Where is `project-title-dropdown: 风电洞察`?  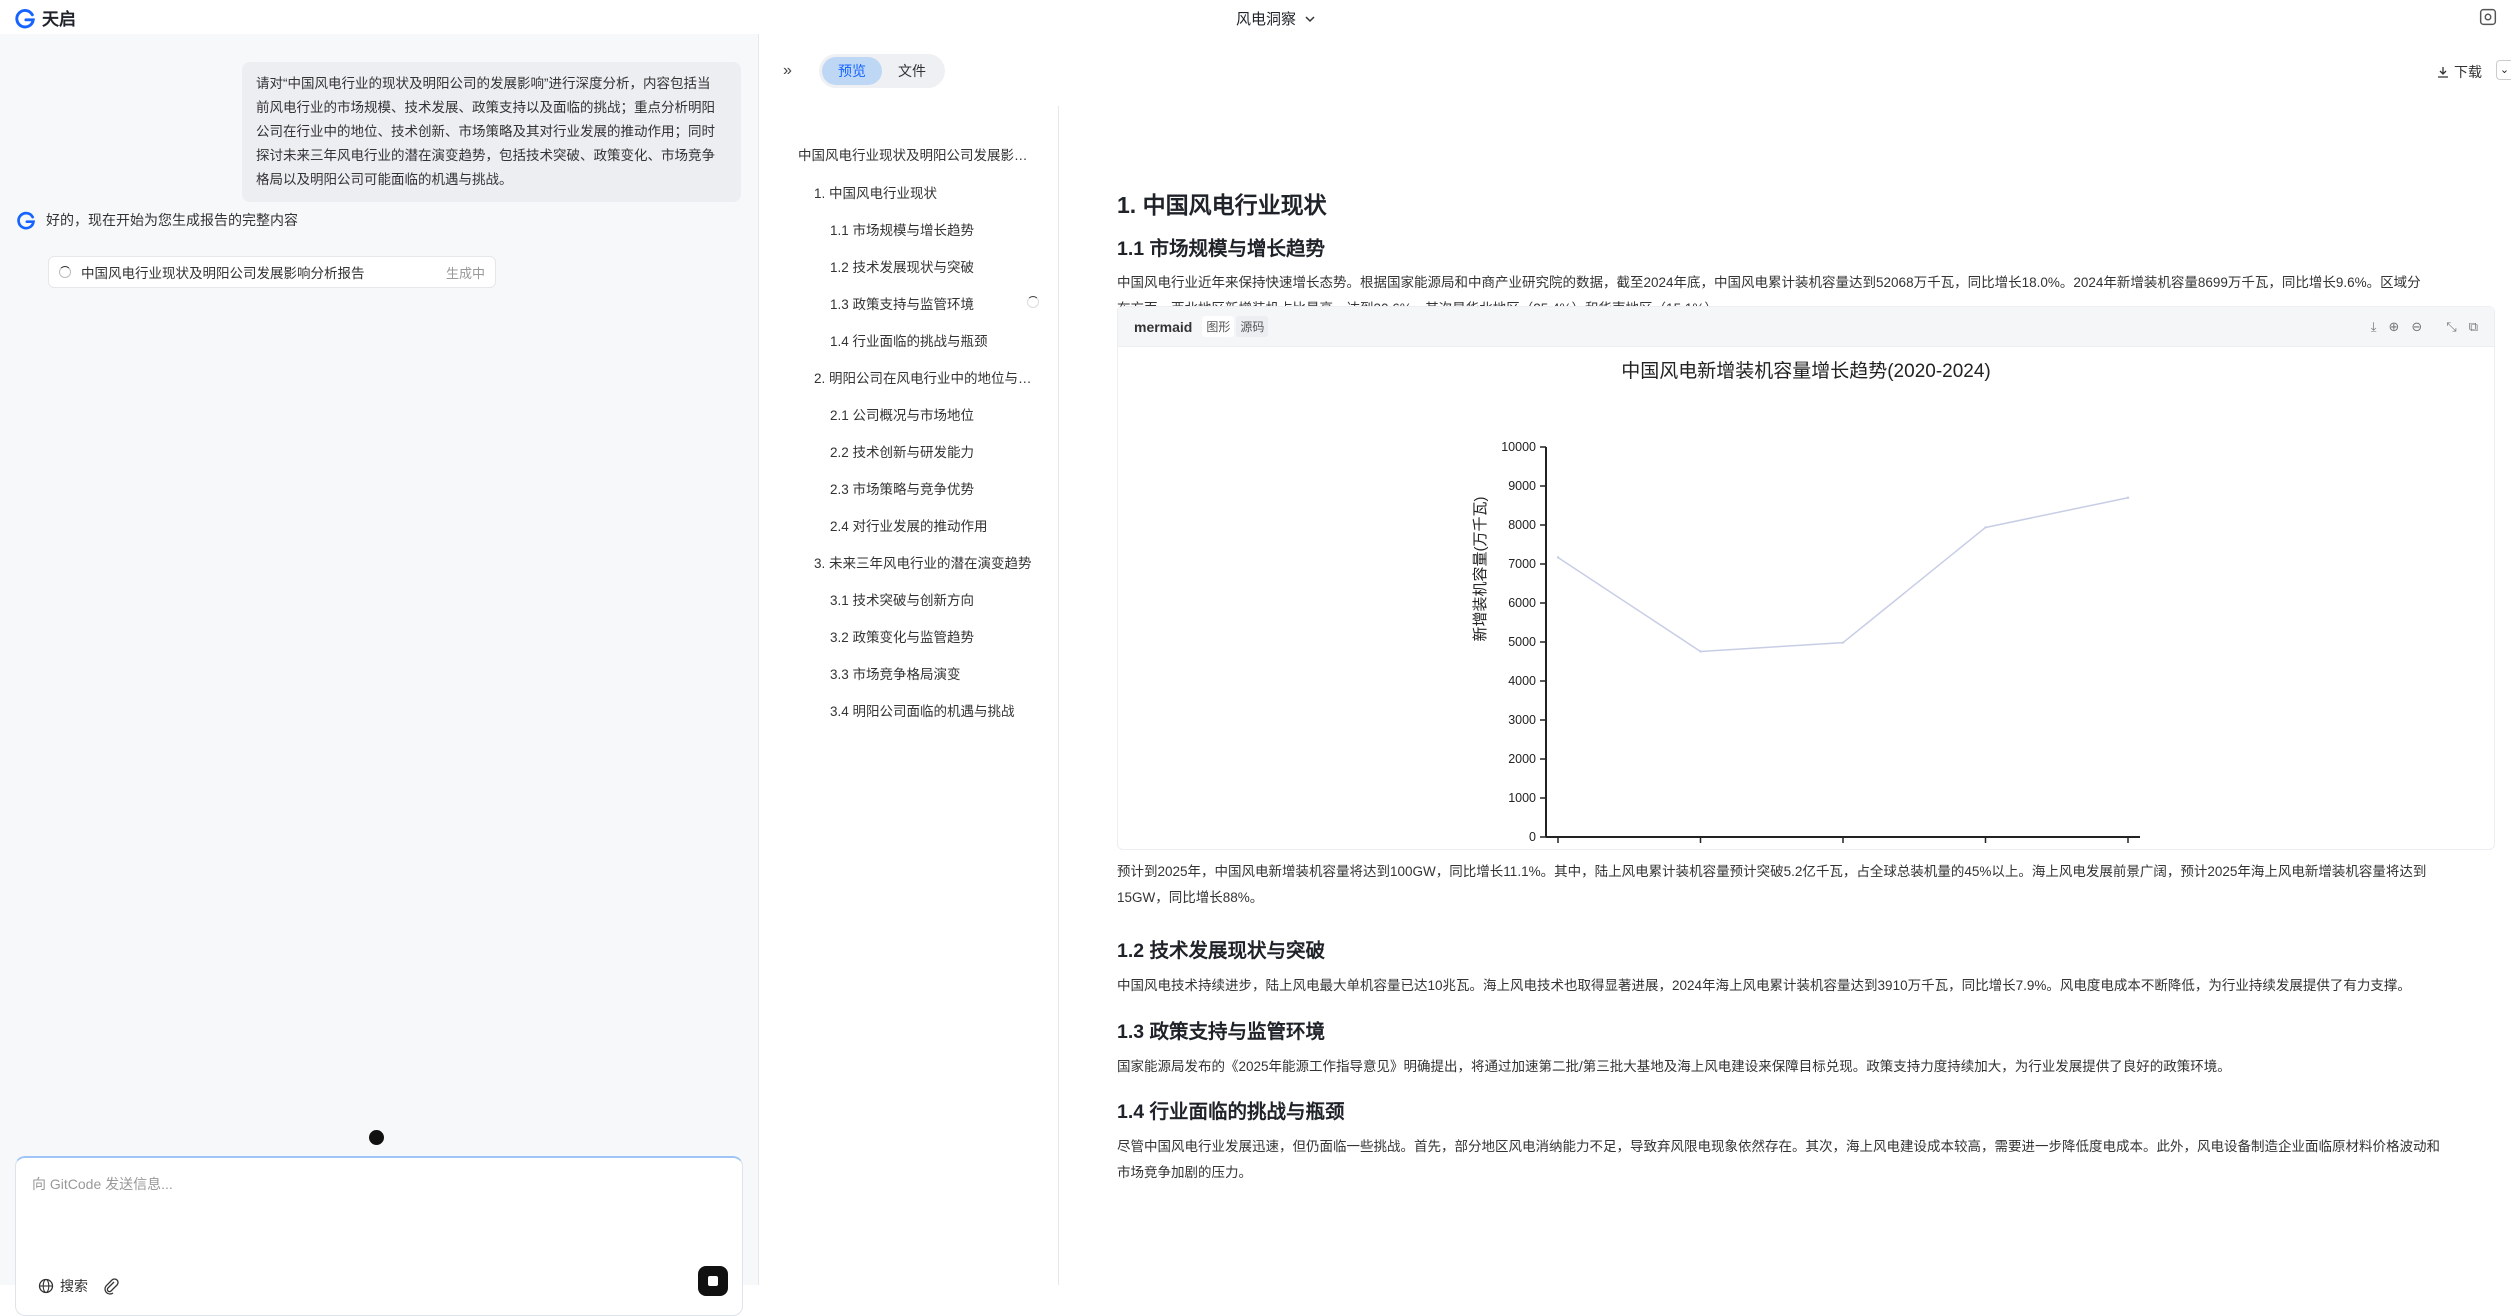 project-title-dropdown: 风电洞察 is located at coordinates (1276, 18).